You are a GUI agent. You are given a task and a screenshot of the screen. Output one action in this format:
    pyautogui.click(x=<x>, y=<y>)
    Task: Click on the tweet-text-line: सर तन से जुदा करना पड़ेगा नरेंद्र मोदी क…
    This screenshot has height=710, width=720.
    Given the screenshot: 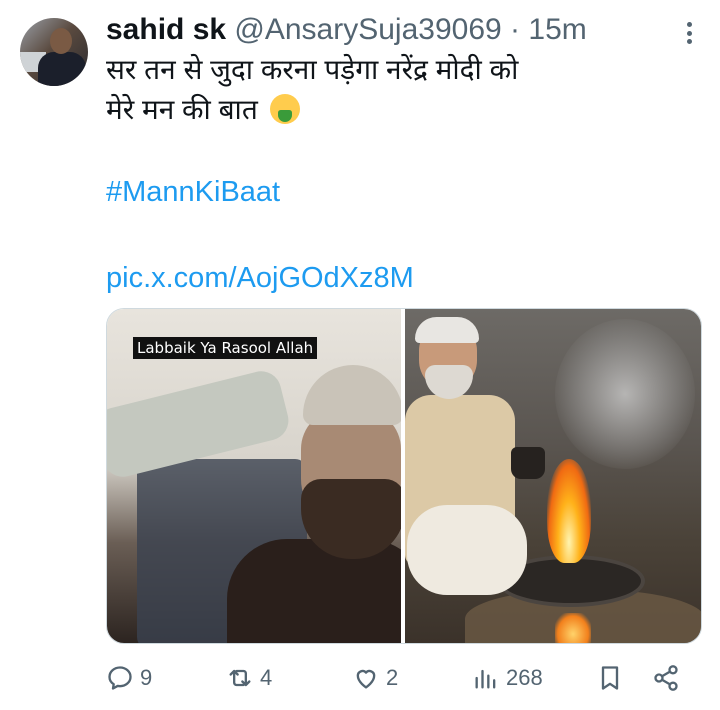 What is the action you would take?
    pyautogui.click(x=312, y=69)
    